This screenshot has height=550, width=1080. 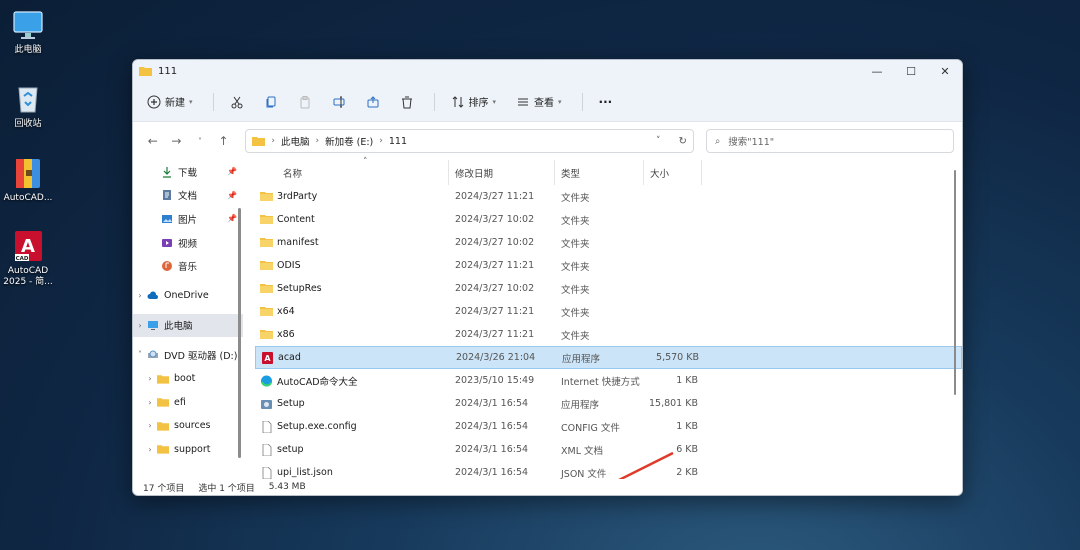 What do you see at coordinates (30, 32) in the screenshot?
I see `desktop-icon-this-pc: 此电脑` at bounding box center [30, 32].